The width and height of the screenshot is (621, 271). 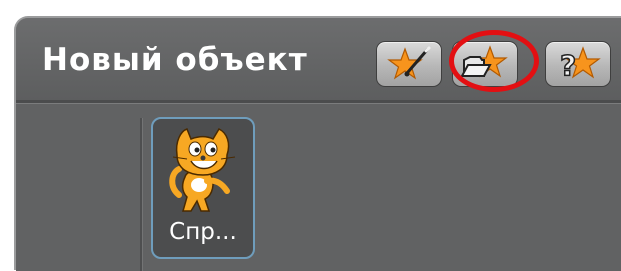 I want to click on paint-new-sprite-button, so click(x=409, y=64).